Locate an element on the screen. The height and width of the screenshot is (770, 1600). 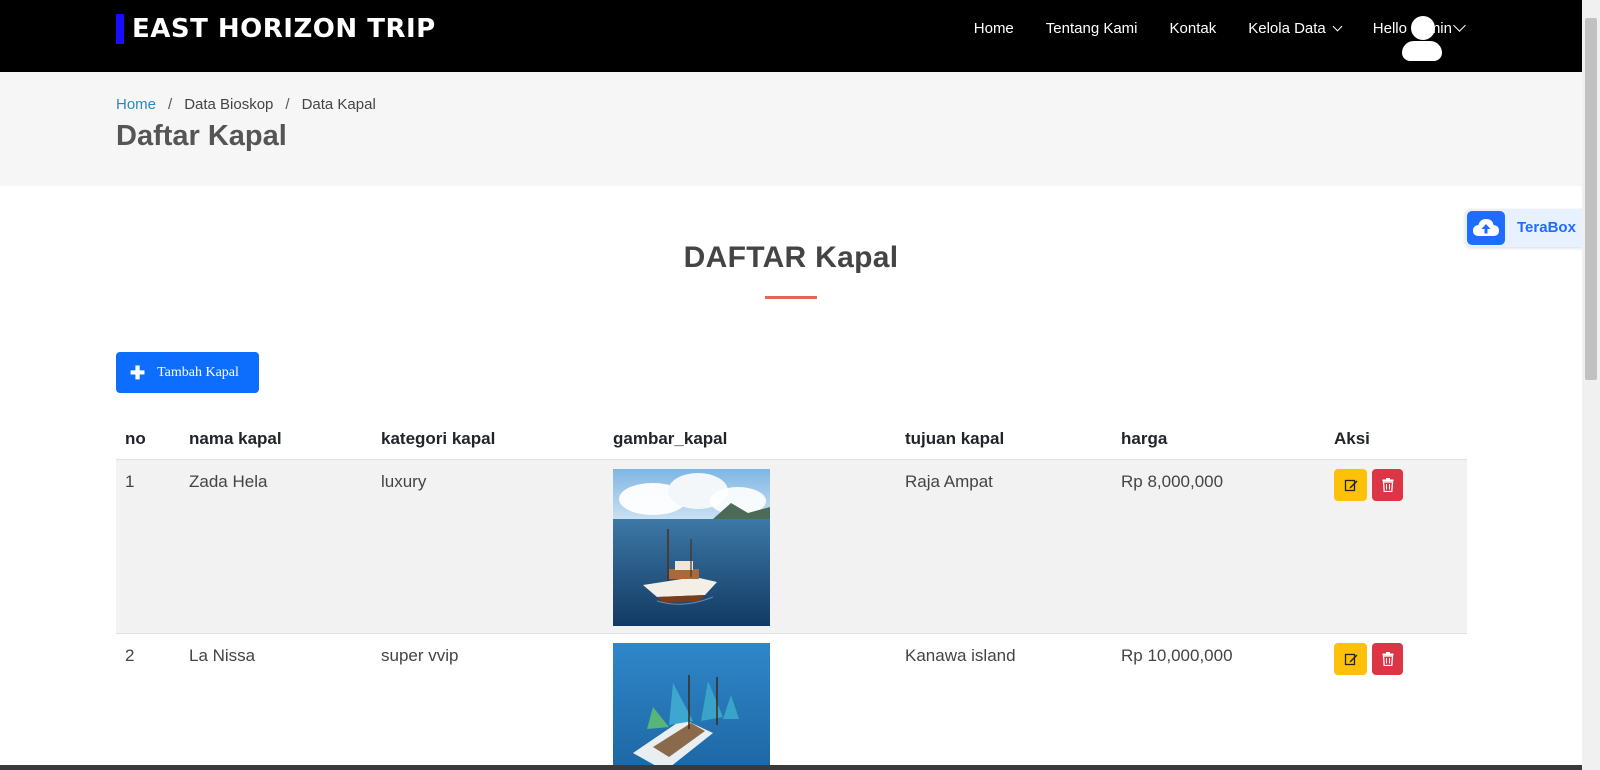
tambah-kapal-button: ✚ Tambah Kapal is located at coordinates (187, 372).